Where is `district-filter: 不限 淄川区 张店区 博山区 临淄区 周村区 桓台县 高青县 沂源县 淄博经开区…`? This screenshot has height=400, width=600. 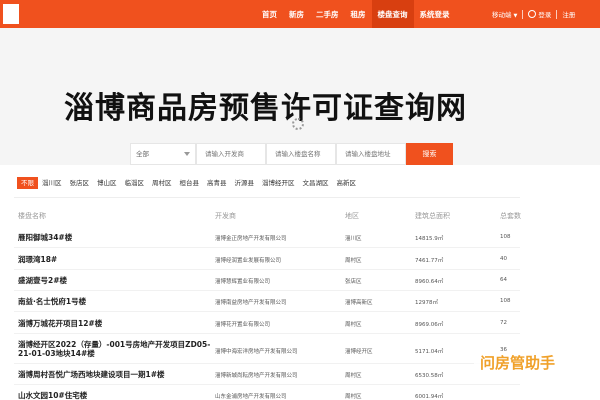 district-filter: 不限 淄川区 张店区 博山区 临淄区 周村区 桓台县 高青县 沂源县 淄博经开区… is located at coordinates (188, 183).